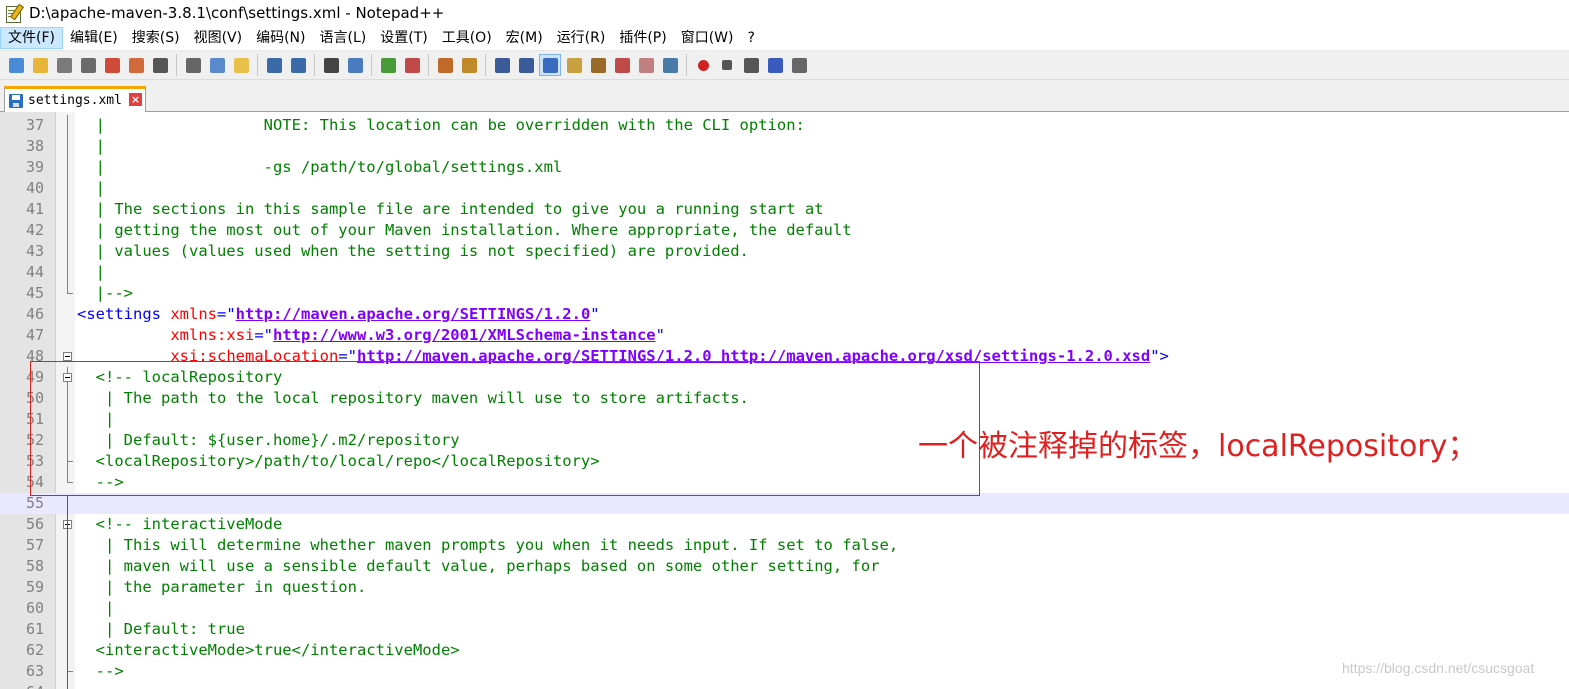 The height and width of the screenshot is (689, 1569). I want to click on play-macro-icon, so click(751, 65).